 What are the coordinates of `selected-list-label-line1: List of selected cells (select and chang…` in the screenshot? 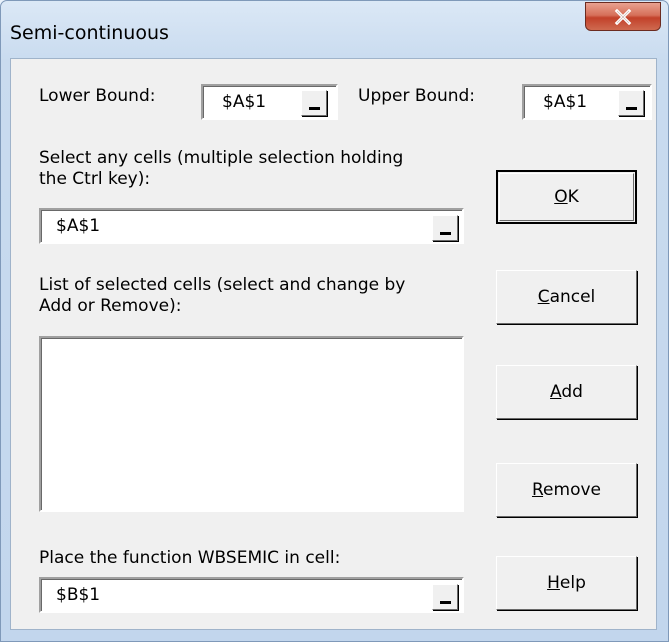 It's located at (222, 285).